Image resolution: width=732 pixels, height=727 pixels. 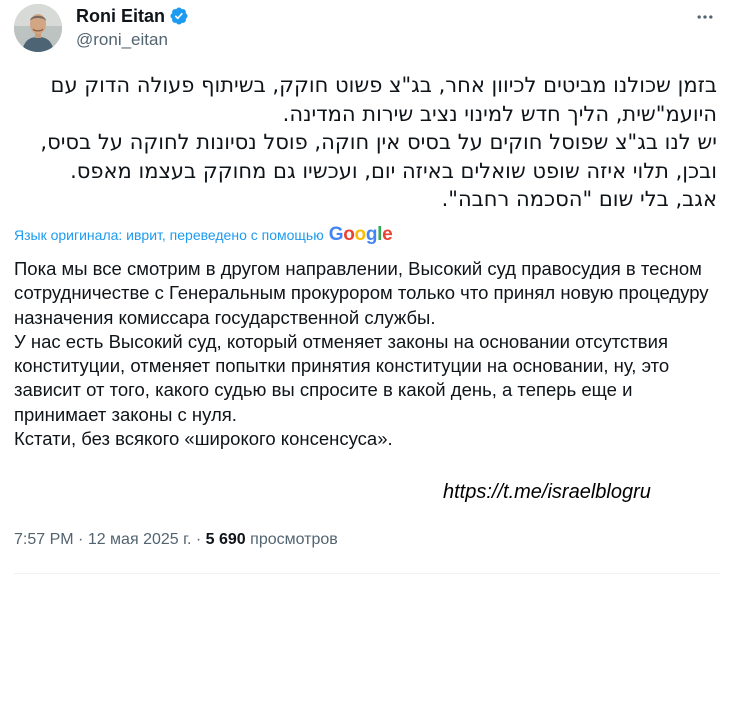 I want to click on telegram-link: https://t.me/israelblogru, so click(x=547, y=492).